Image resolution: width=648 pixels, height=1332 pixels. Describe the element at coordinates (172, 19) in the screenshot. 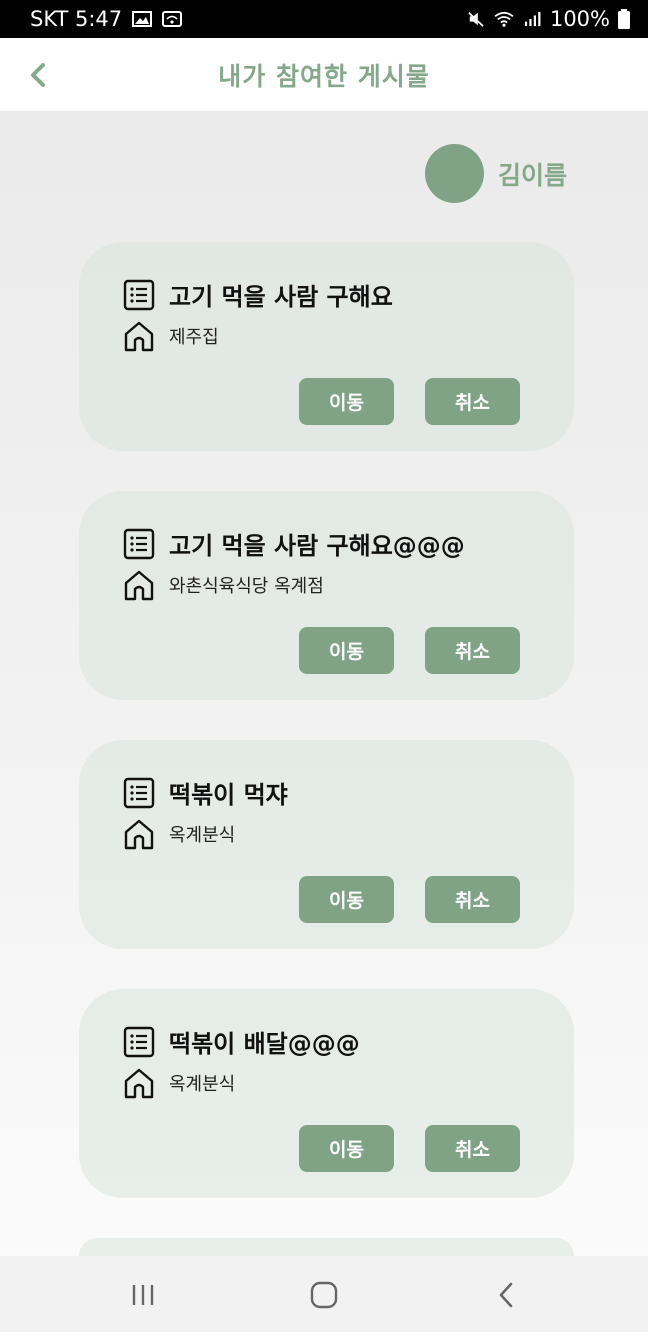

I see `wifi-notification-icon` at that location.